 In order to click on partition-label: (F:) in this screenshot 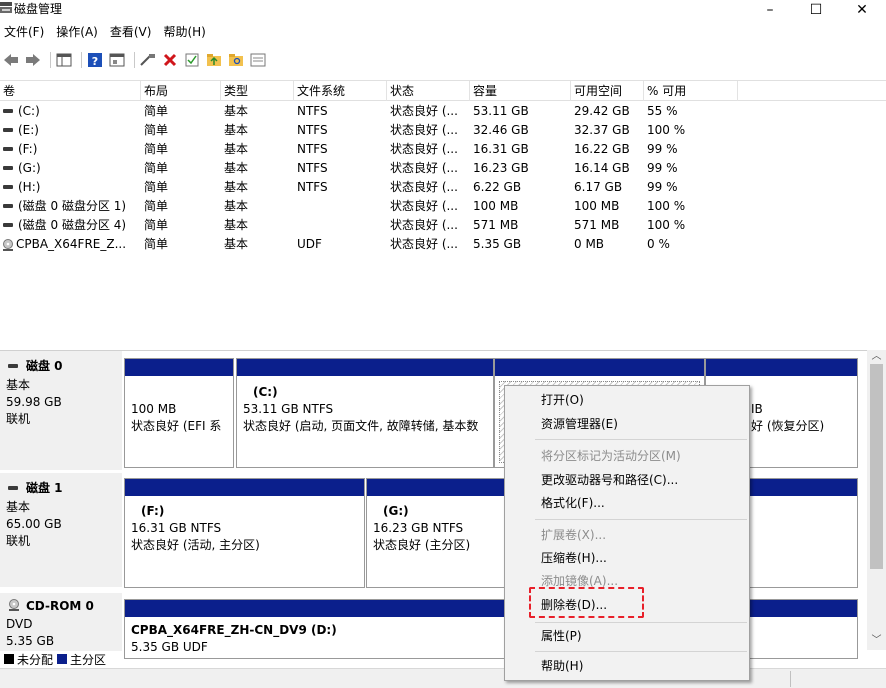, I will do `click(153, 511)`.